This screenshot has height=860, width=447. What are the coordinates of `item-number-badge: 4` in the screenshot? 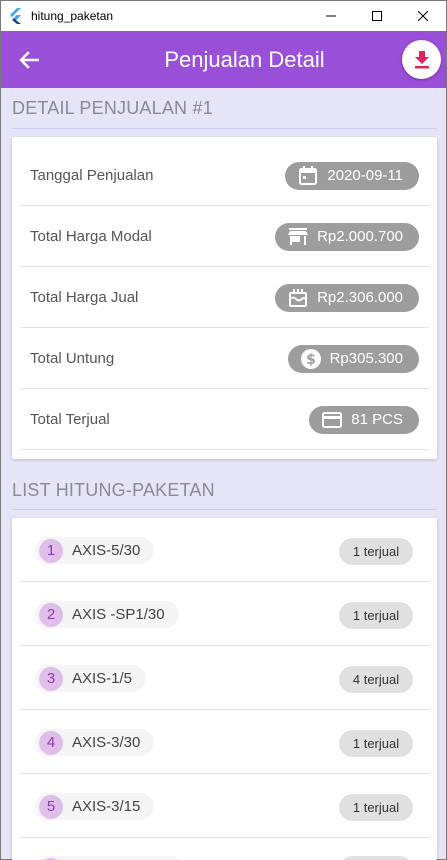 It's located at (51, 742).